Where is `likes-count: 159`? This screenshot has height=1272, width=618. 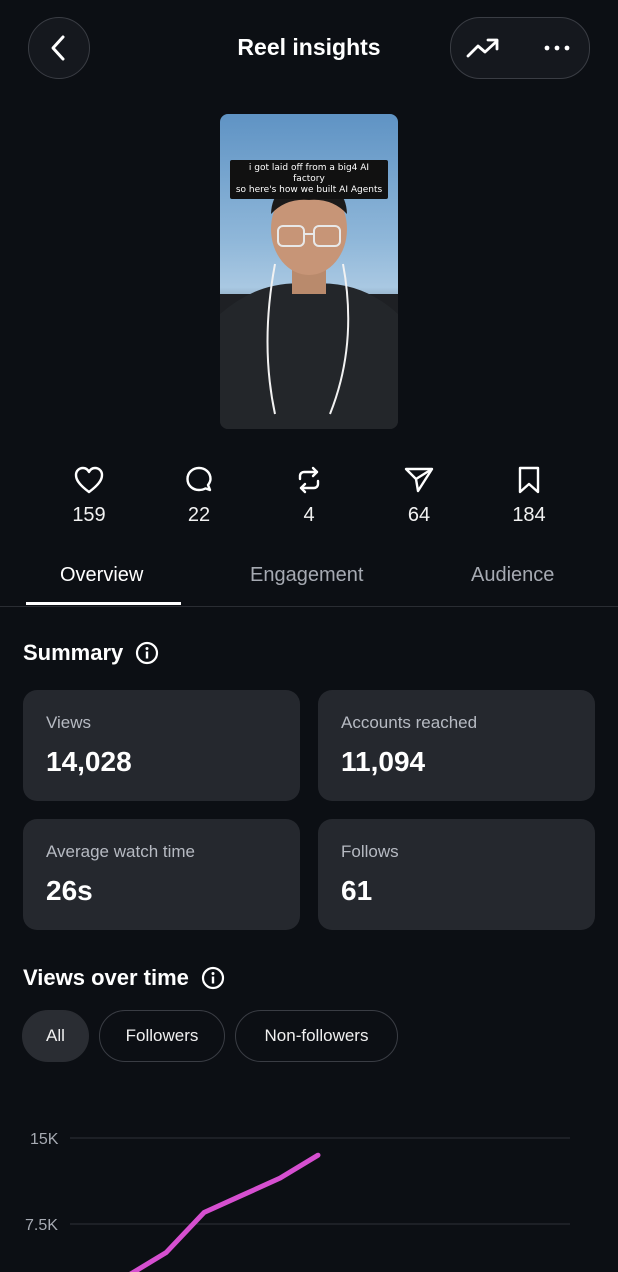
likes-count: 159 is located at coordinates (89, 515).